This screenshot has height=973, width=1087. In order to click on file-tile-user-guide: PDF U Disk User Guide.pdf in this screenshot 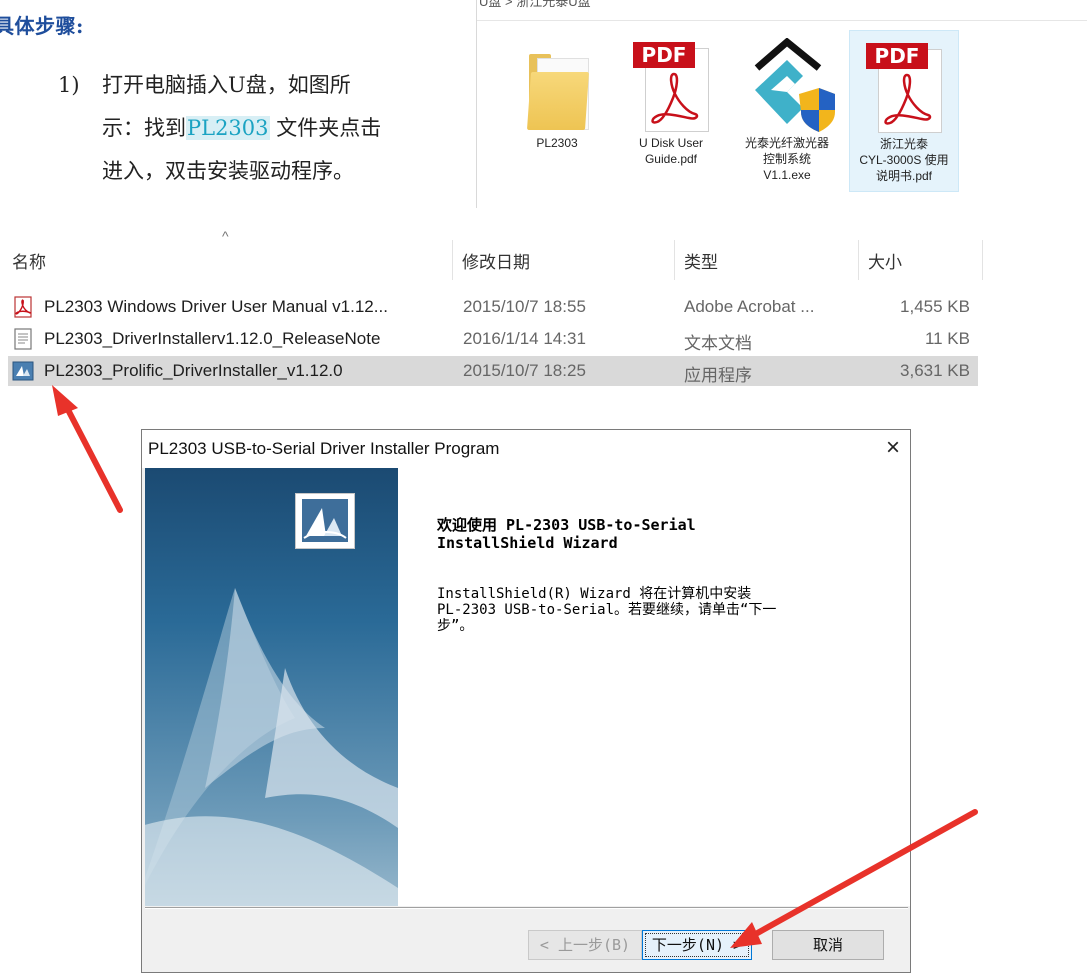, I will do `click(671, 110)`.